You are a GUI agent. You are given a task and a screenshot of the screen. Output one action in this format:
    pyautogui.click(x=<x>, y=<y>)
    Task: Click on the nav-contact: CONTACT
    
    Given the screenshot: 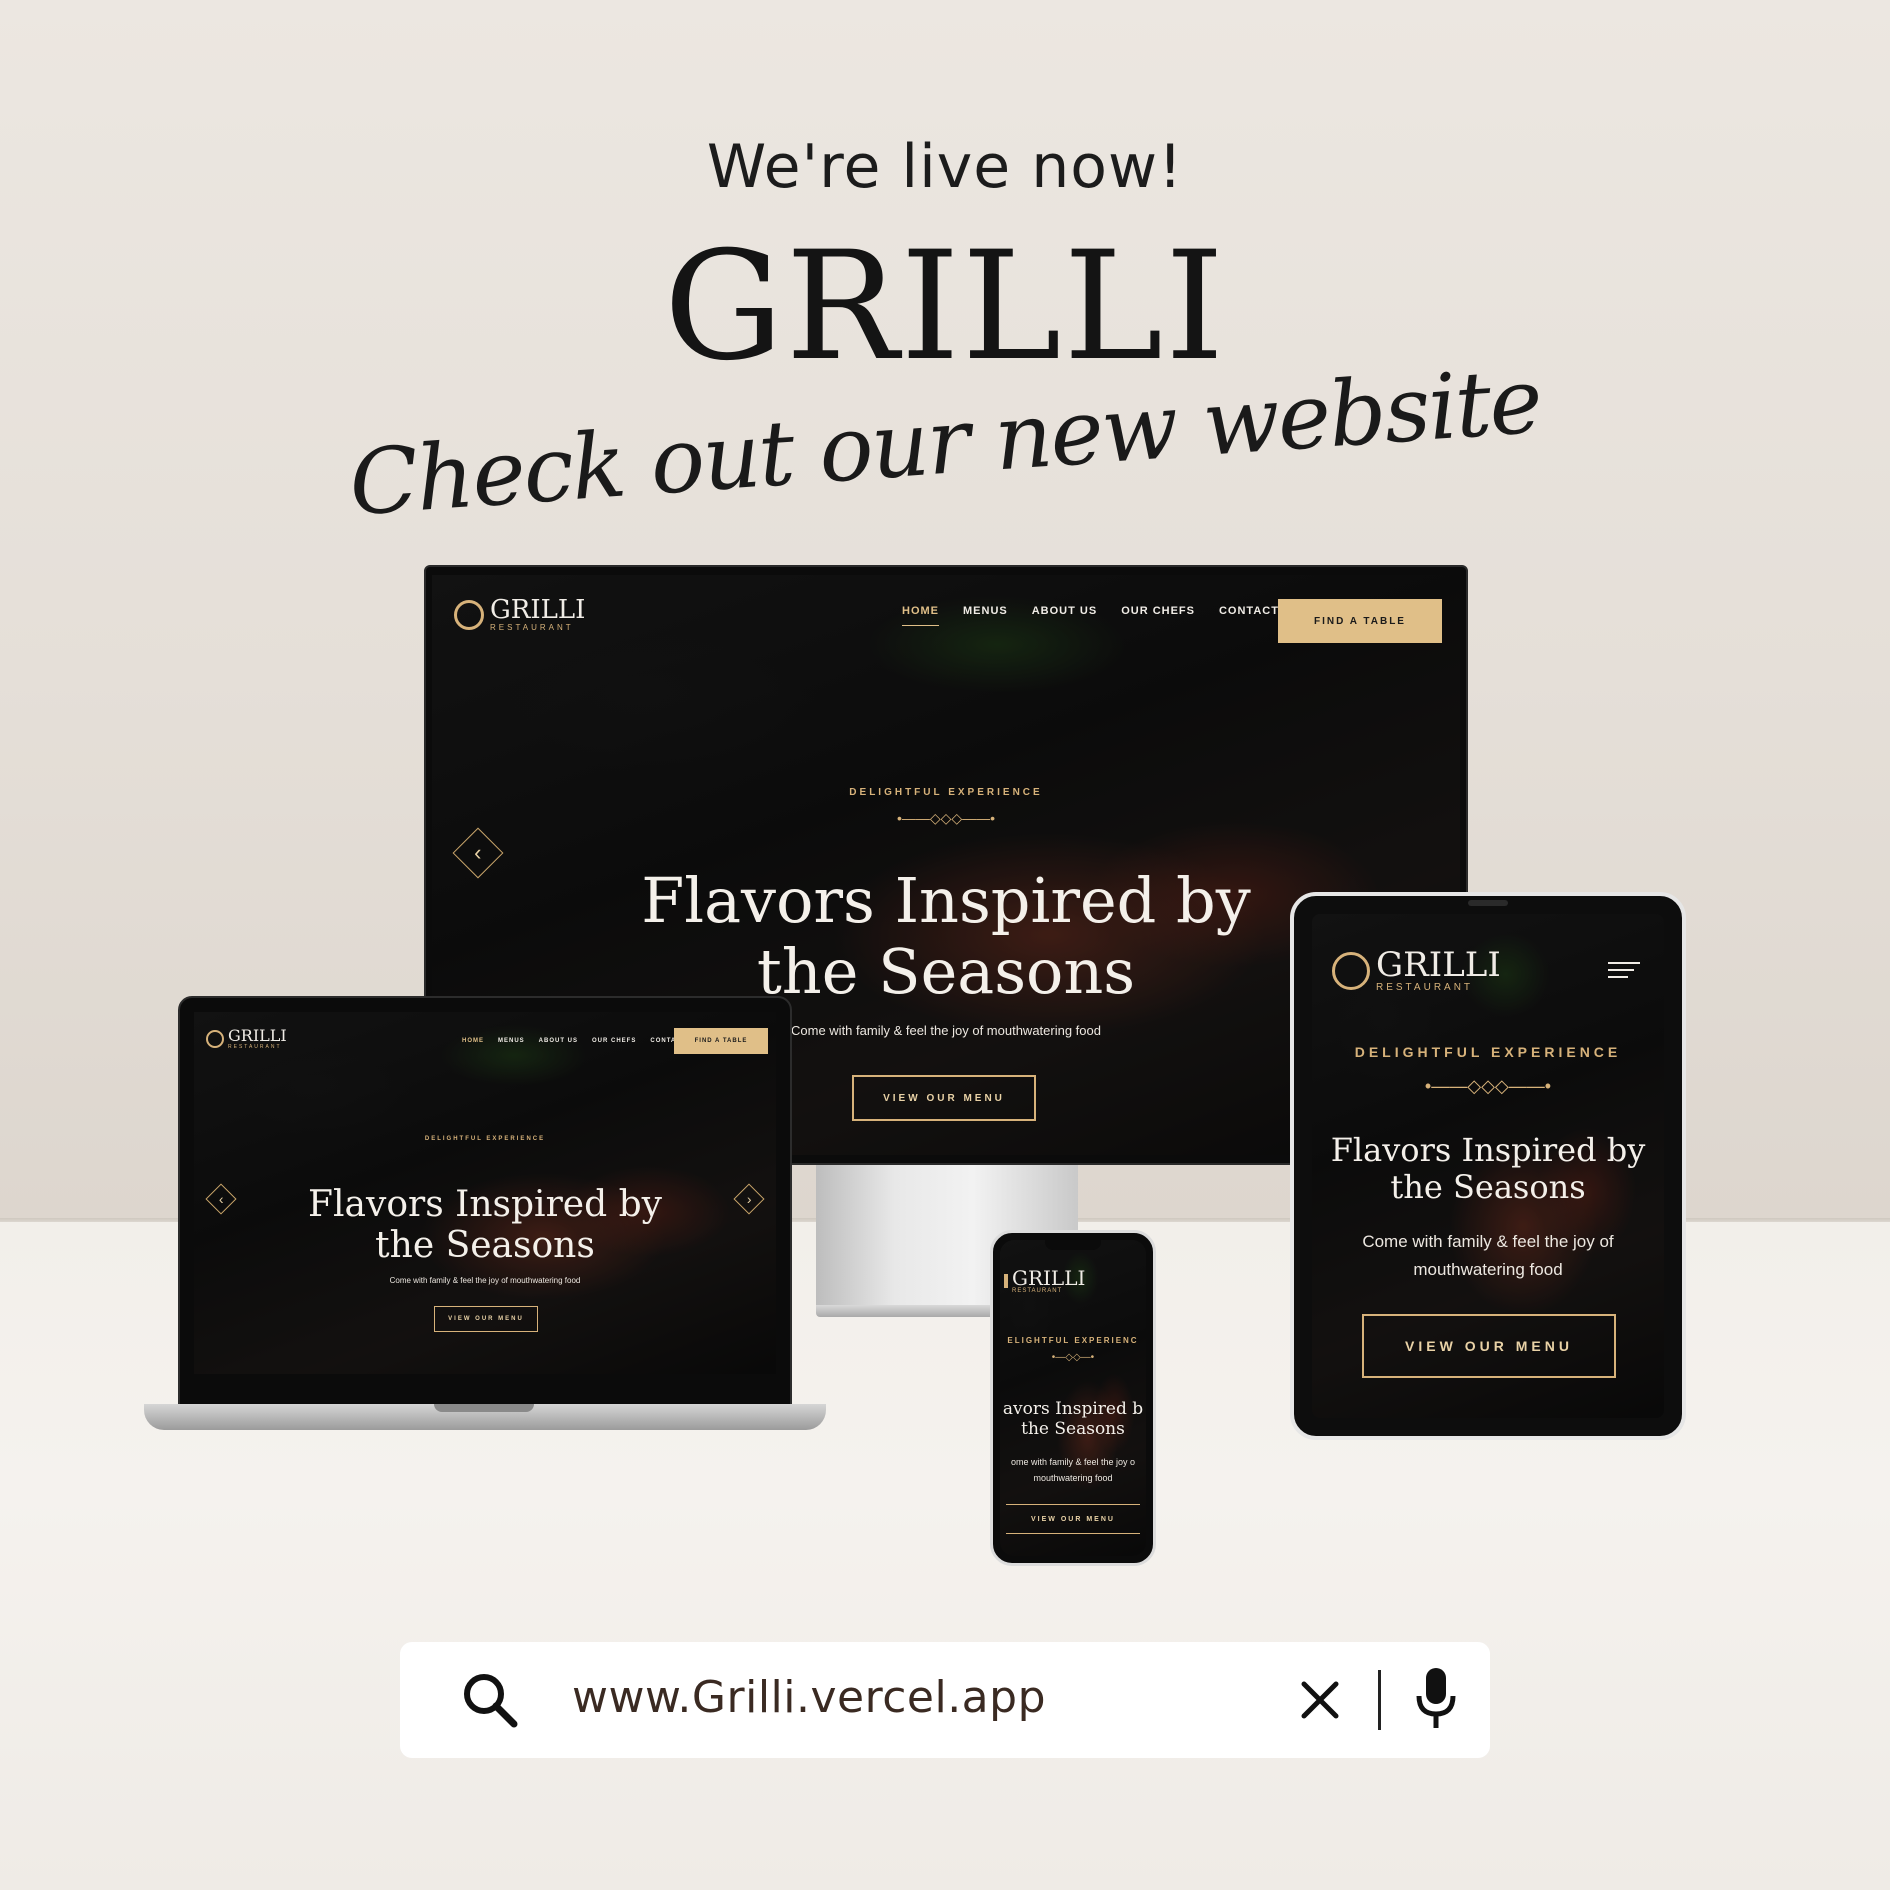 What is the action you would take?
    pyautogui.click(x=1249, y=615)
    